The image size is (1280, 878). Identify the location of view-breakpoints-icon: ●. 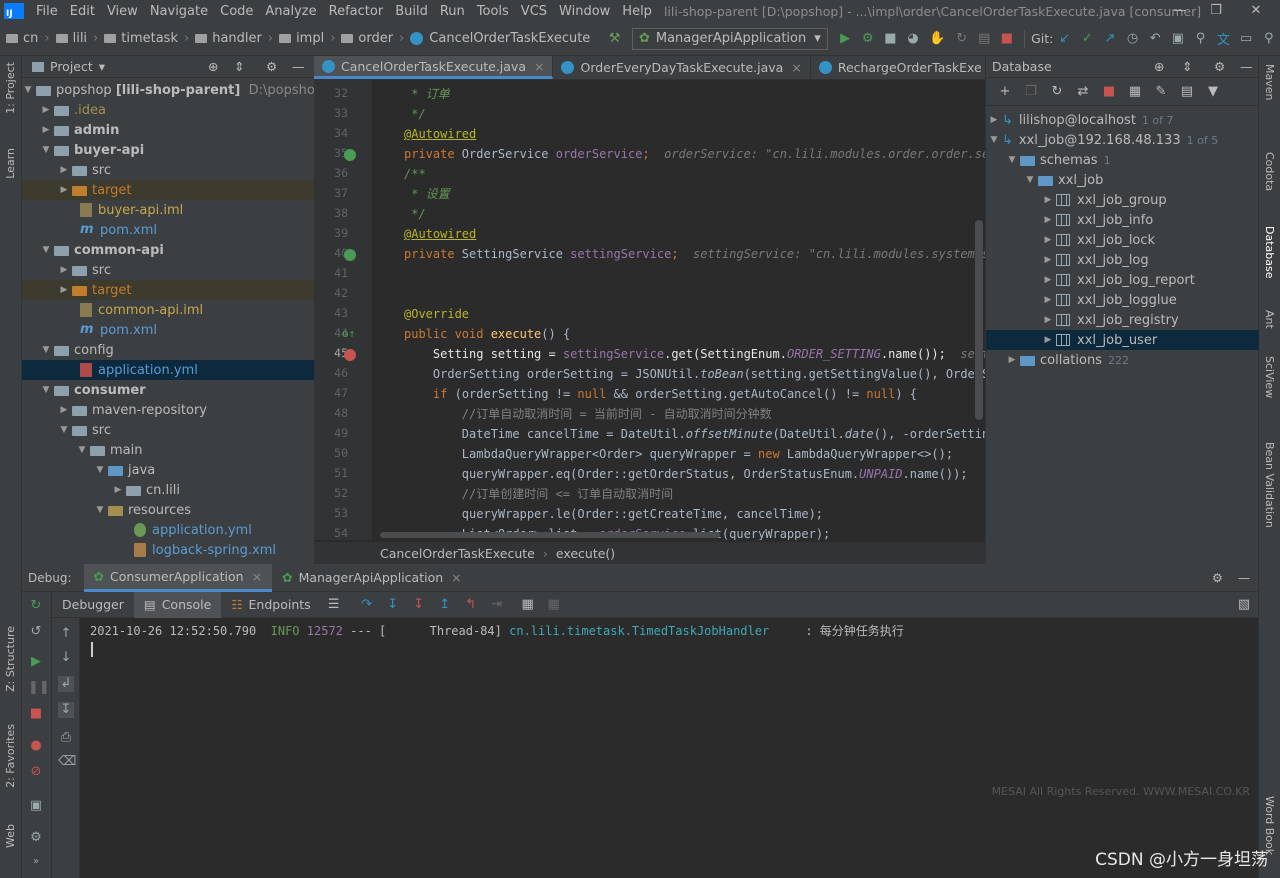
(36, 746).